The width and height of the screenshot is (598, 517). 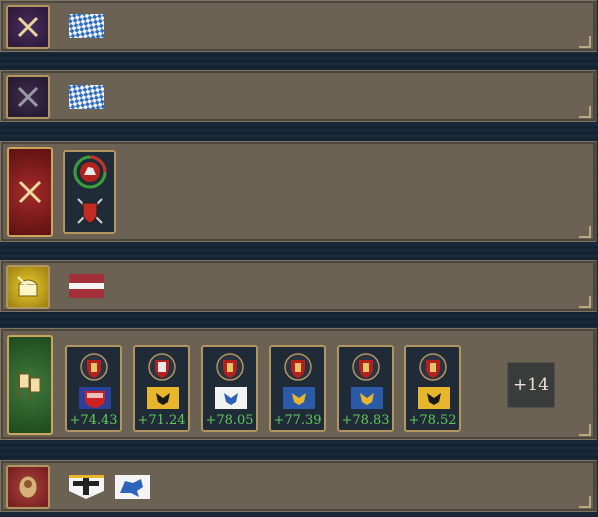 I want to click on war-score-value: +74.43, so click(x=93, y=420).